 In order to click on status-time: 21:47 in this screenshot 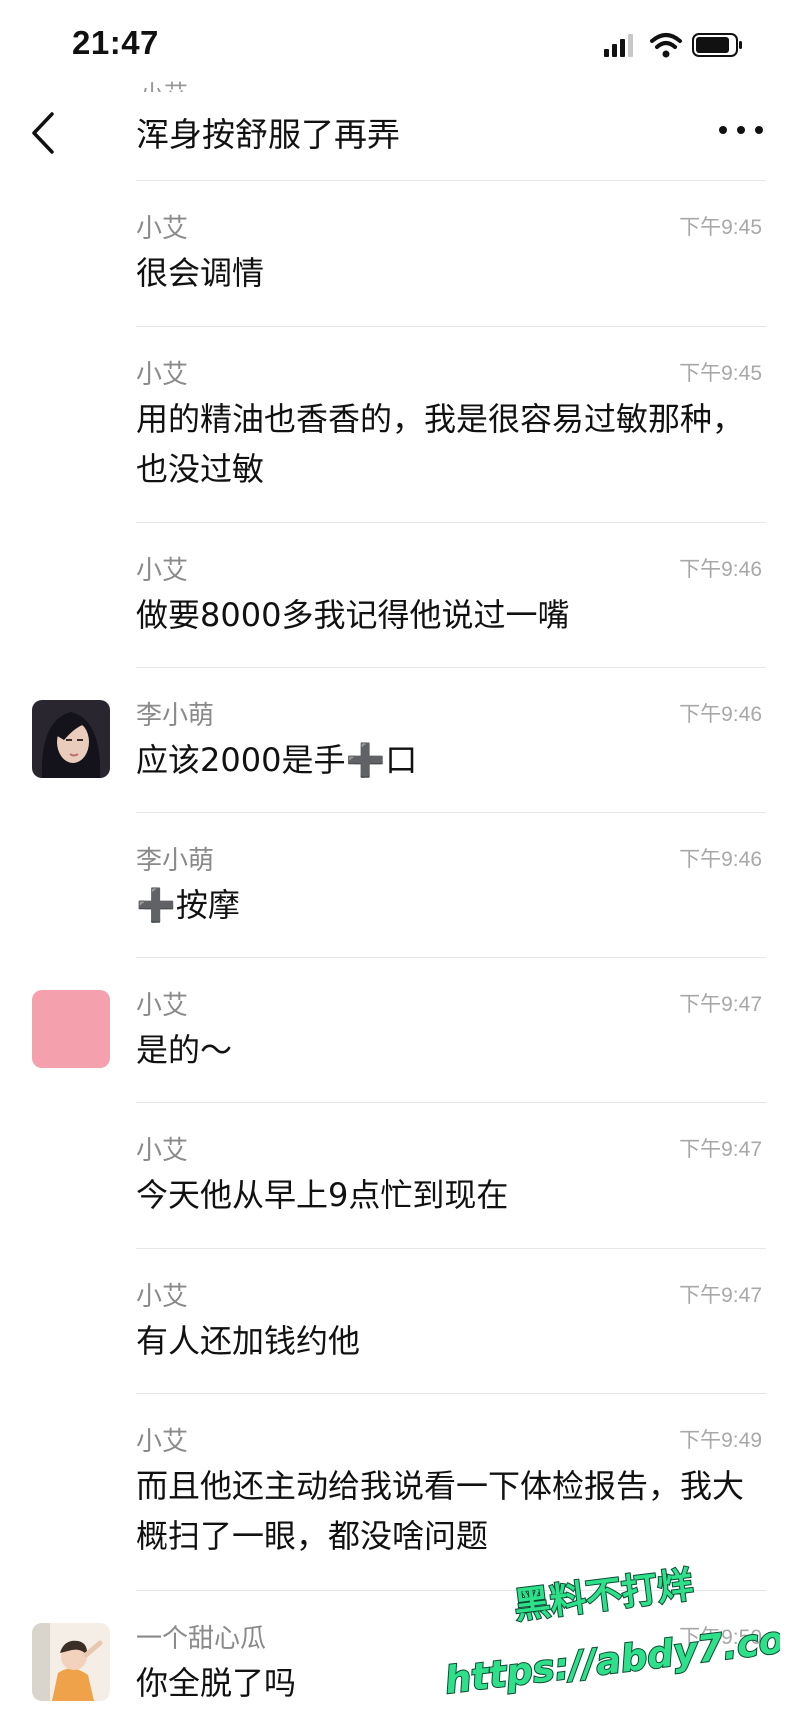, I will do `click(115, 42)`.